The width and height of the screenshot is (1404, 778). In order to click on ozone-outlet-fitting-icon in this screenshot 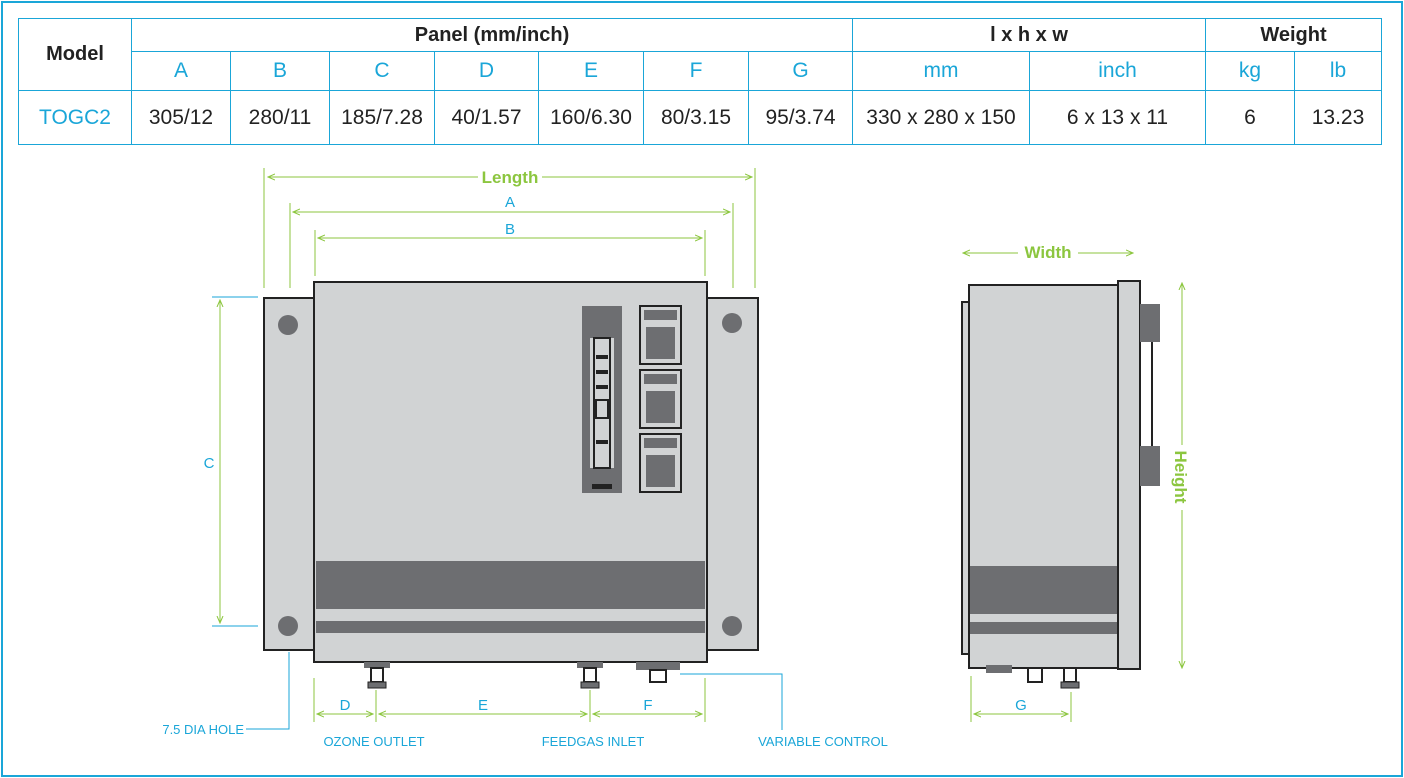, I will do `click(377, 675)`.